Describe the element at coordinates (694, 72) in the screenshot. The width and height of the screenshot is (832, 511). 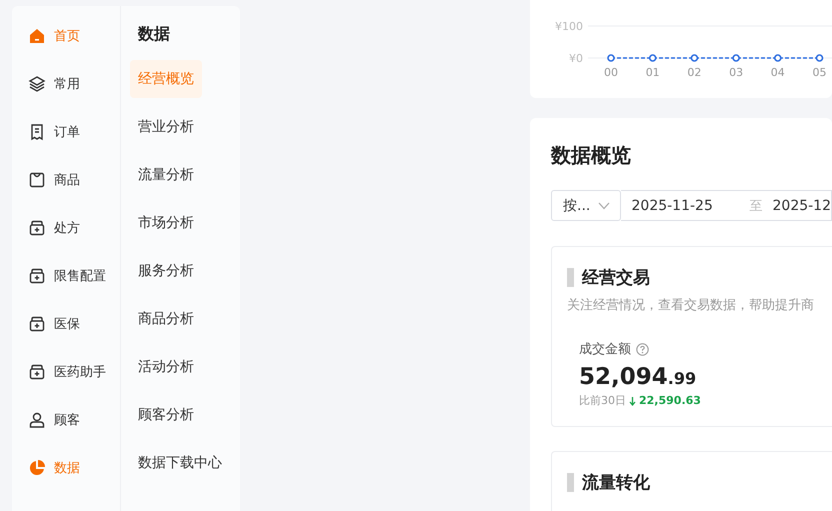
I see `x-axis-label: 02` at that location.